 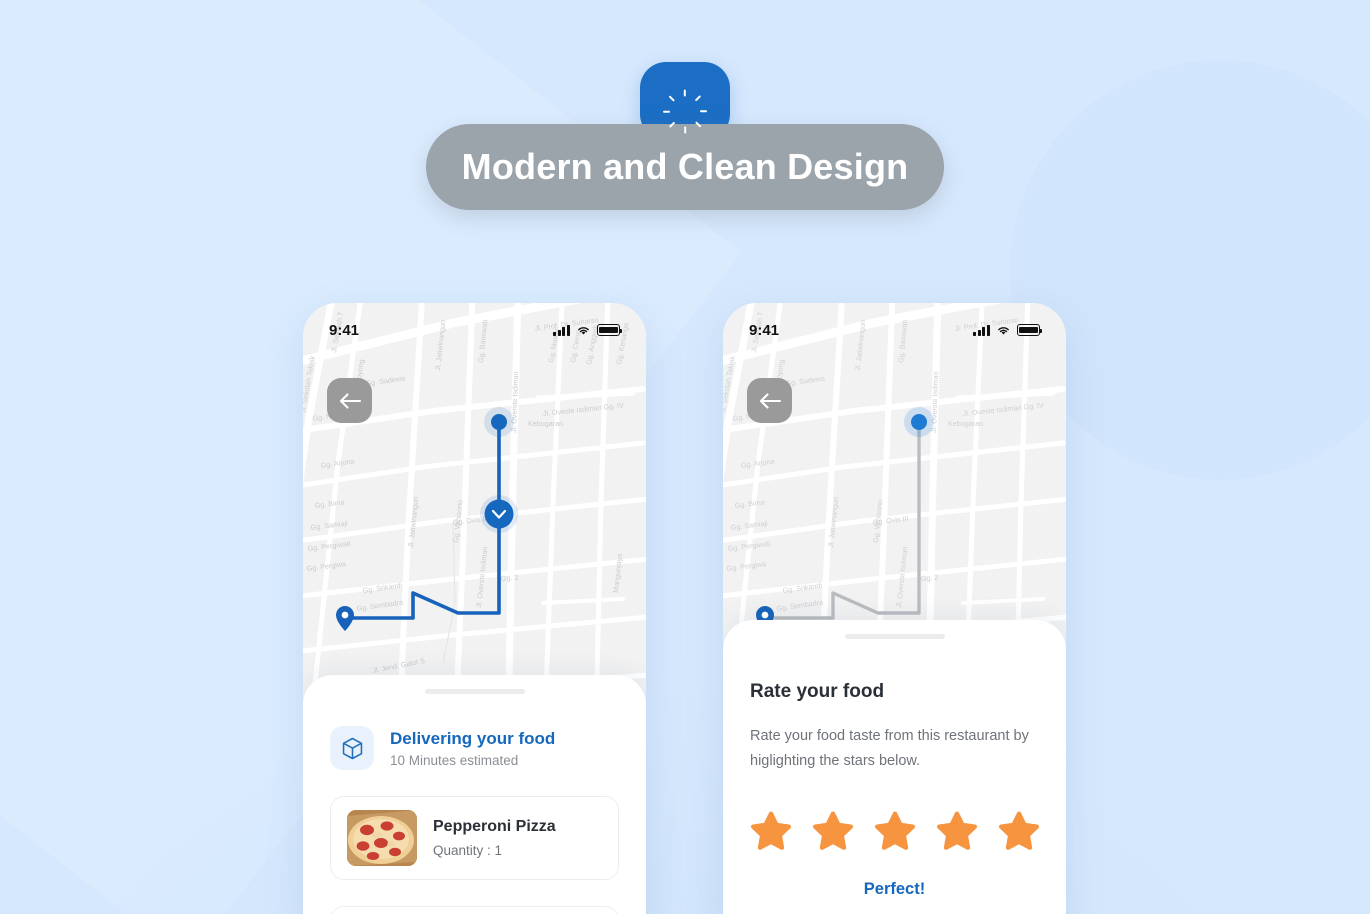 What do you see at coordinates (352, 748) in the screenshot?
I see `package-box-icon` at bounding box center [352, 748].